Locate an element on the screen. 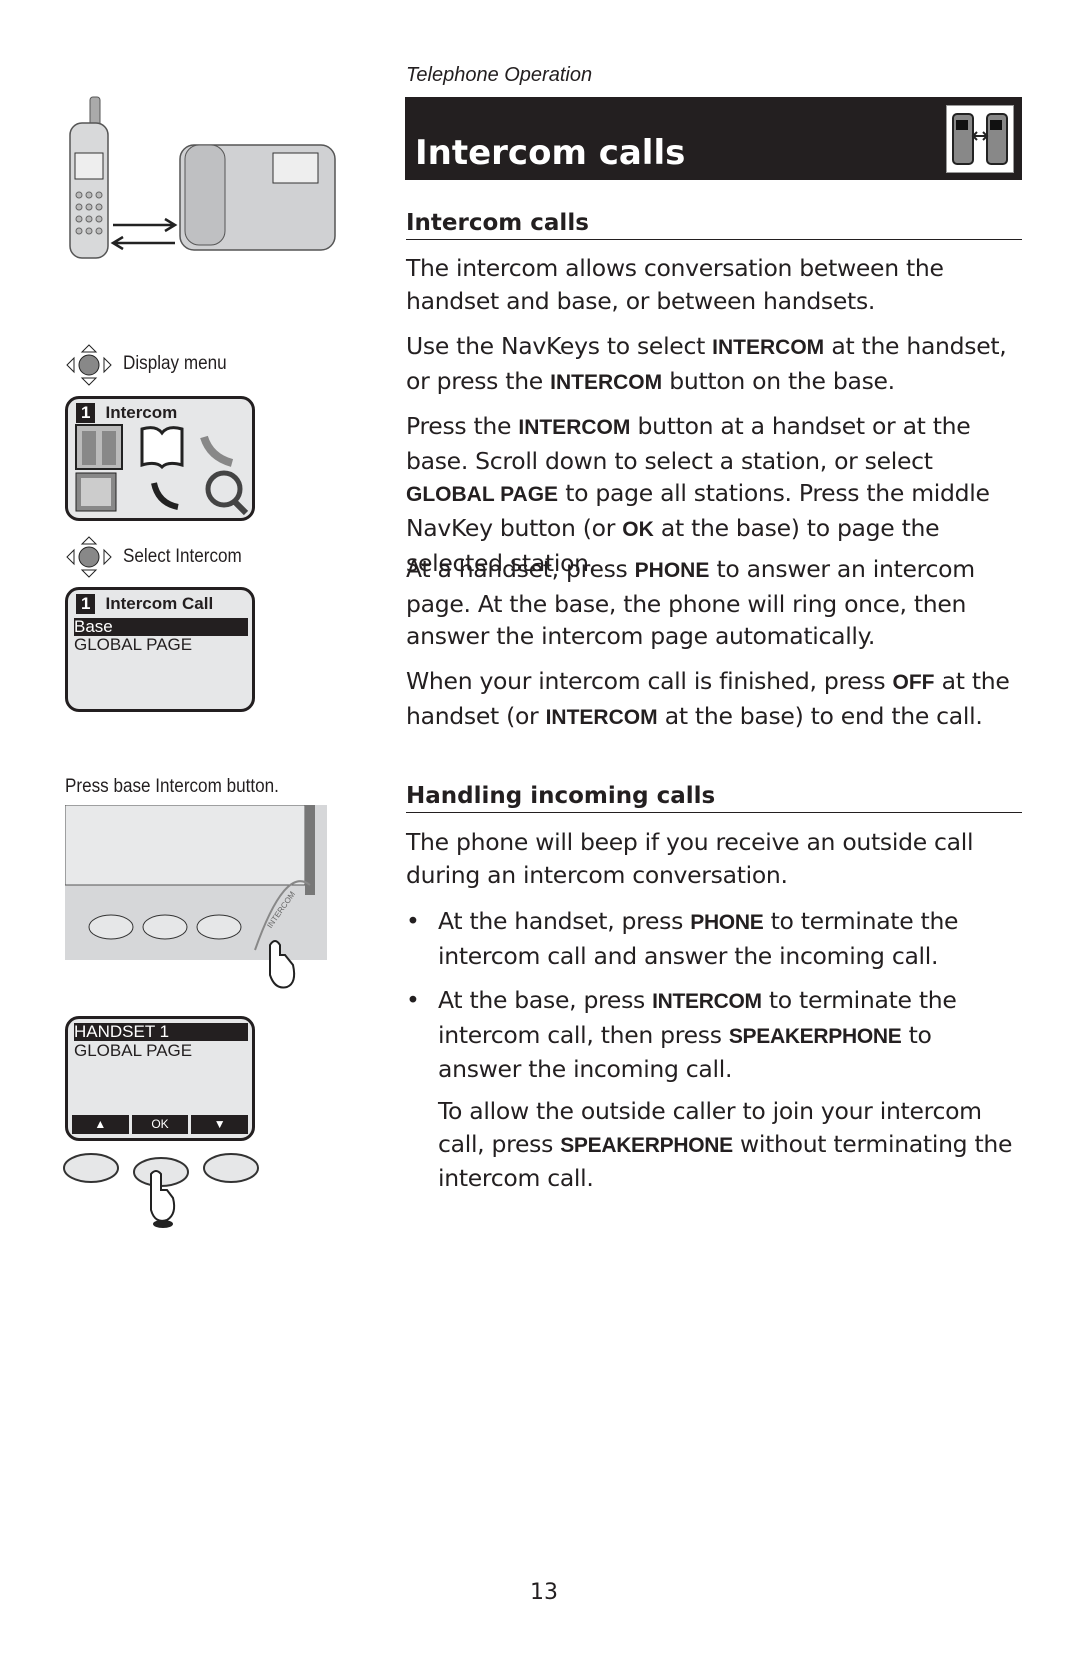  softkey-up: ▲ is located at coordinates (100, 1124).